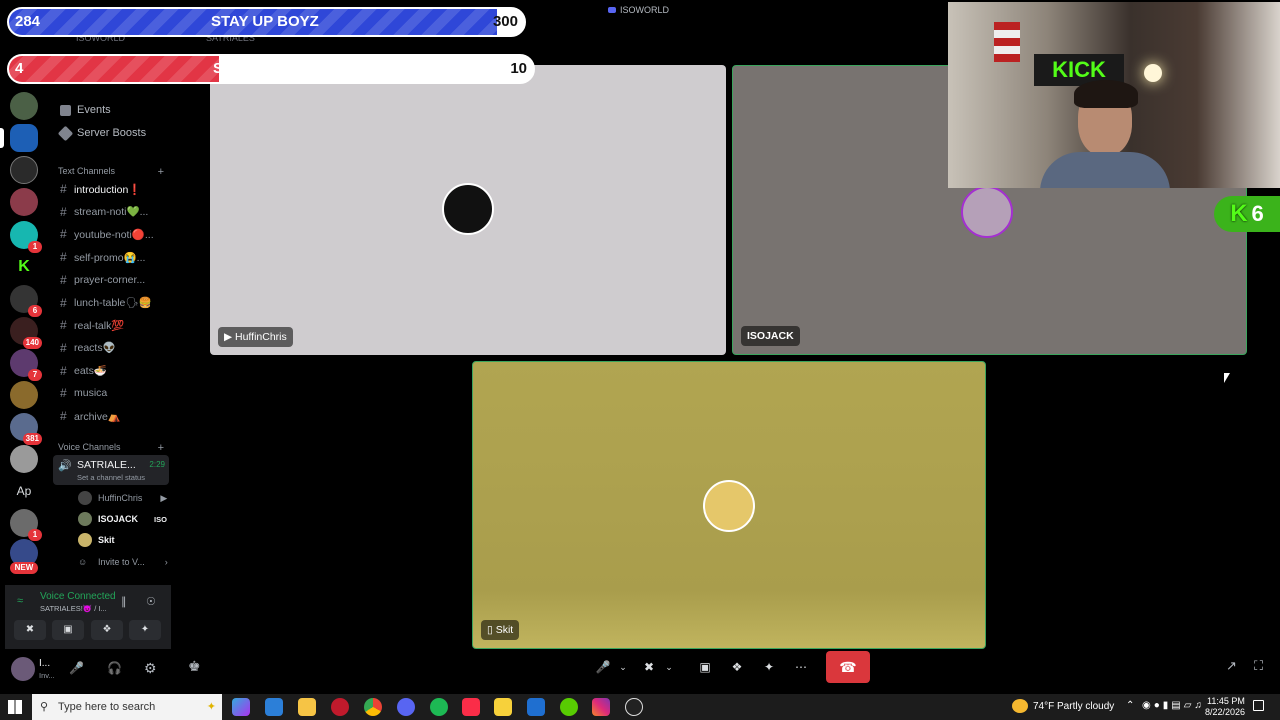 The height and width of the screenshot is (720, 1280). I want to click on text-channel-item: # lunch-table🗣🍔, so click(114, 303).